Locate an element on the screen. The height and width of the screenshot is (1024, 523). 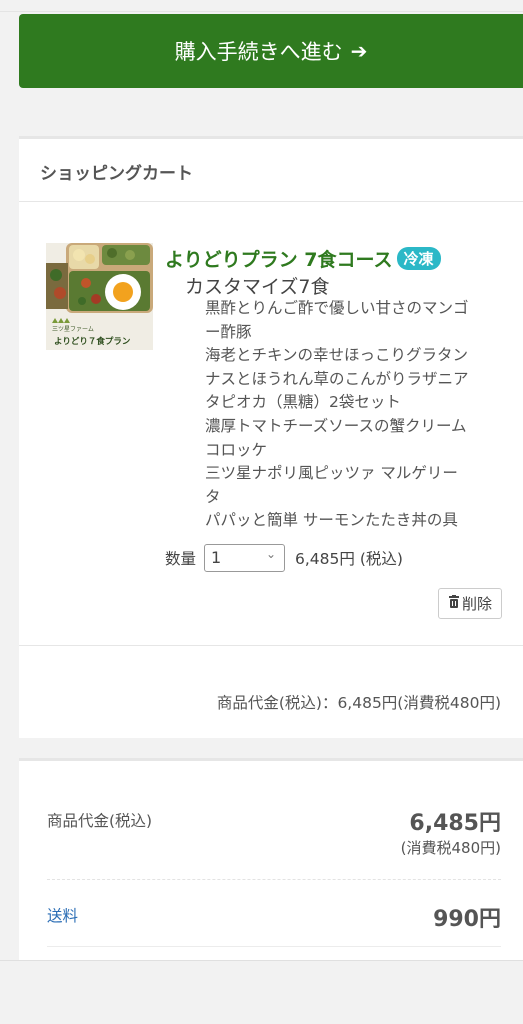
frozen-badge: 冷凍 is located at coordinates (418, 258).